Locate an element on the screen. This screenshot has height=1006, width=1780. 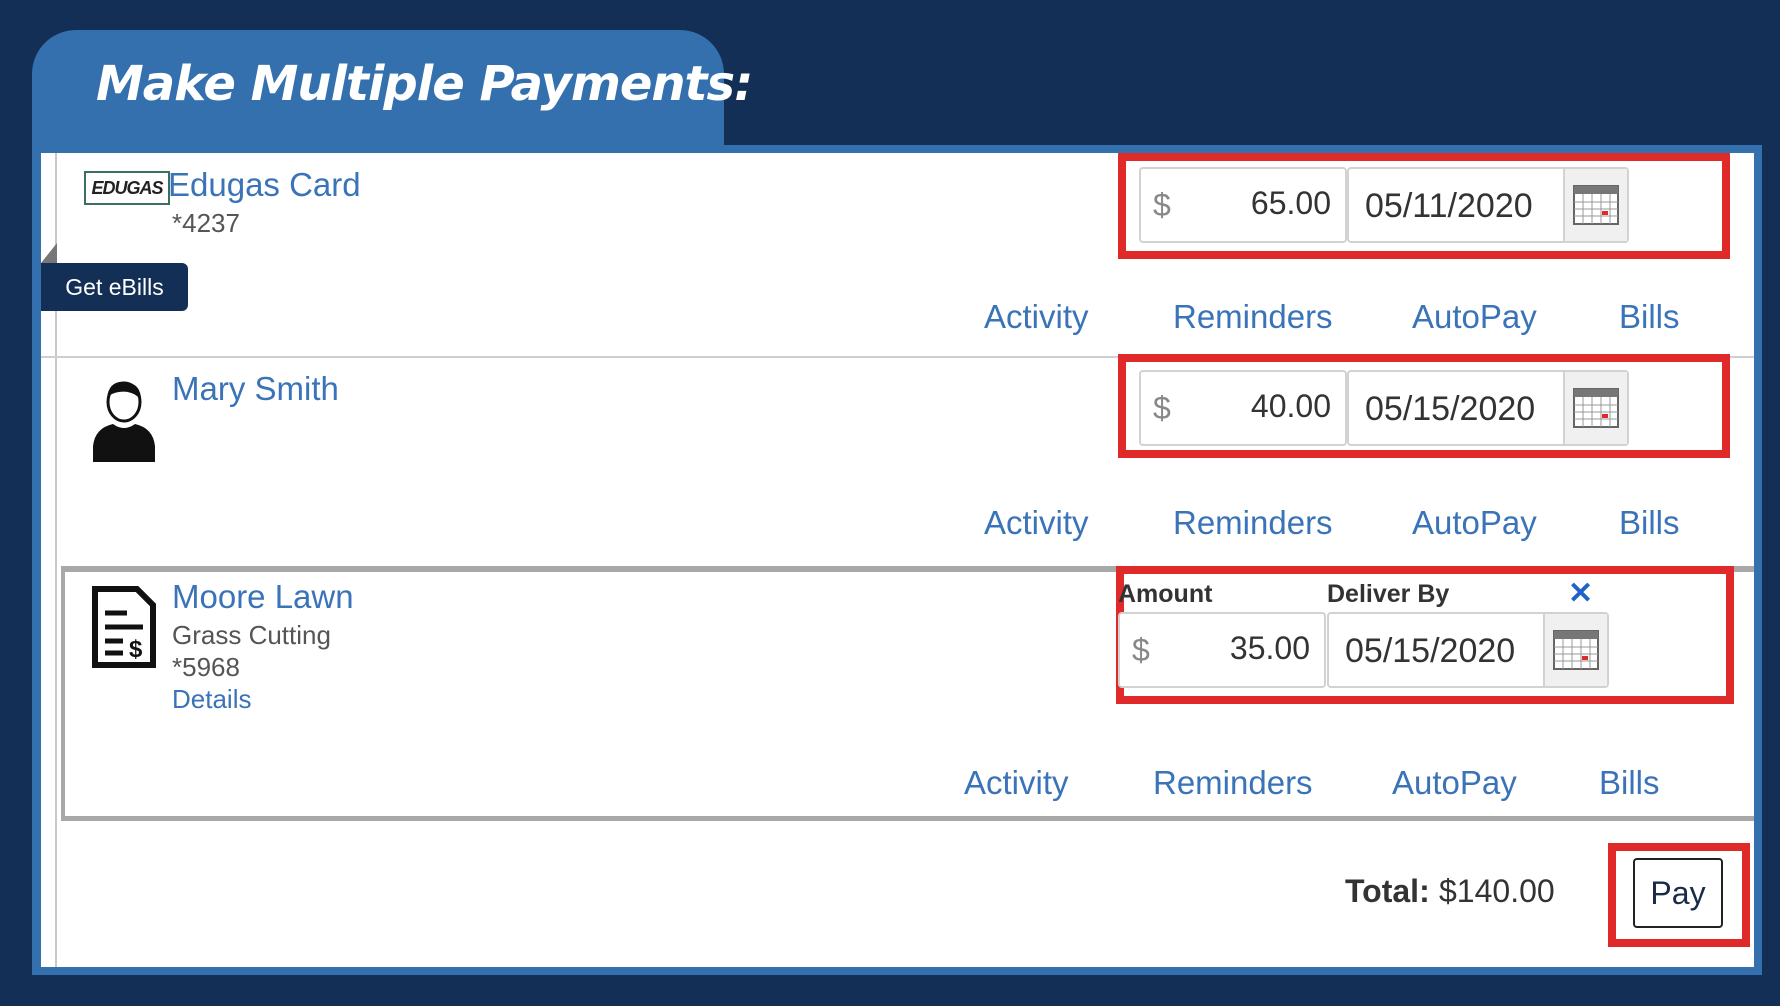
bill-document-icon: $ is located at coordinates (124, 629).